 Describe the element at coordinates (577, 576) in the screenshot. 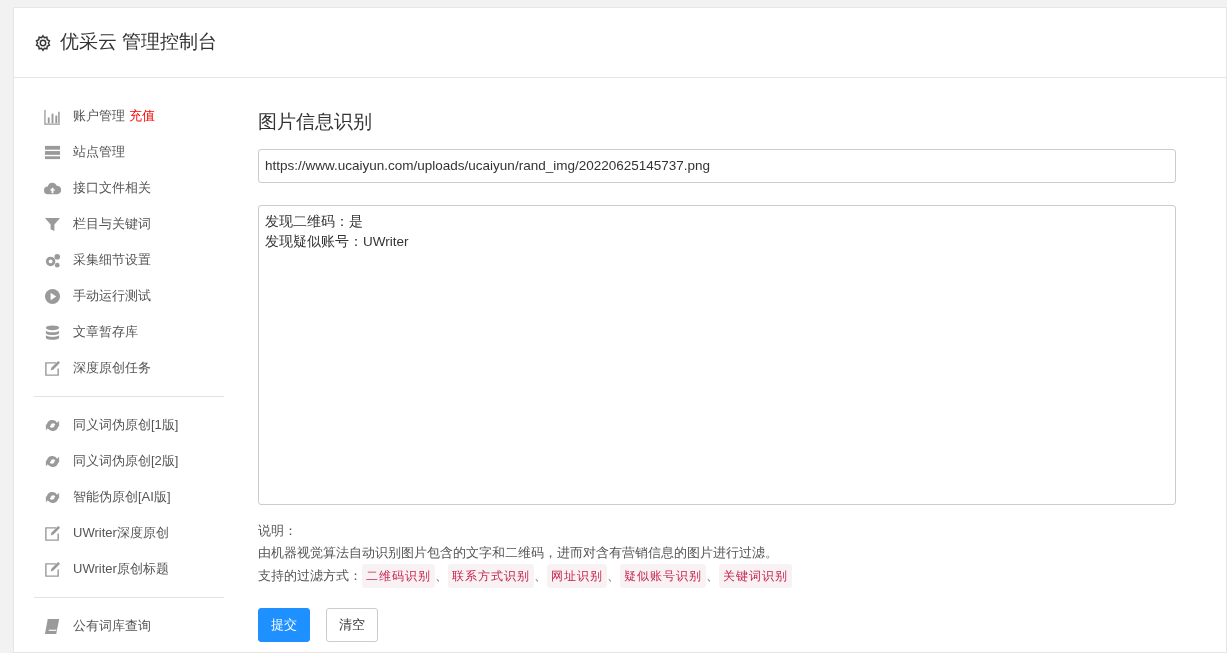

I see `filter-tag: 网址识别` at that location.